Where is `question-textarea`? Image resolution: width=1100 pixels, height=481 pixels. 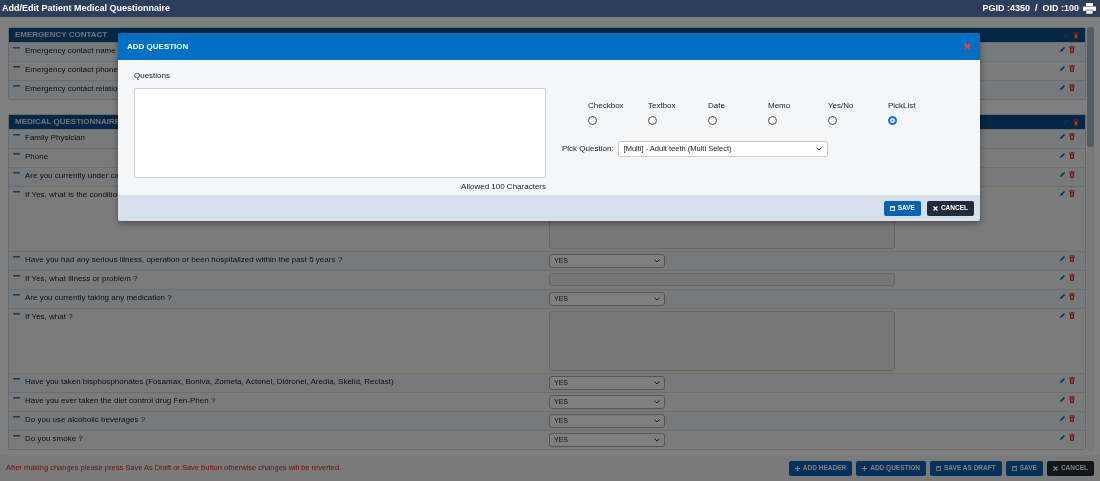 question-textarea is located at coordinates (340, 133).